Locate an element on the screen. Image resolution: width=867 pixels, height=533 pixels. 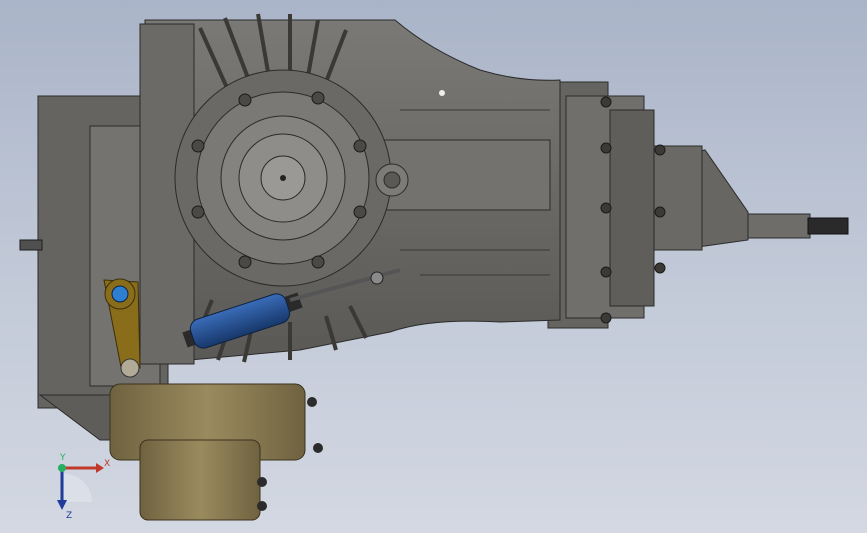
view-orientation-triad: X Y Z is located at coordinates (79, 487).